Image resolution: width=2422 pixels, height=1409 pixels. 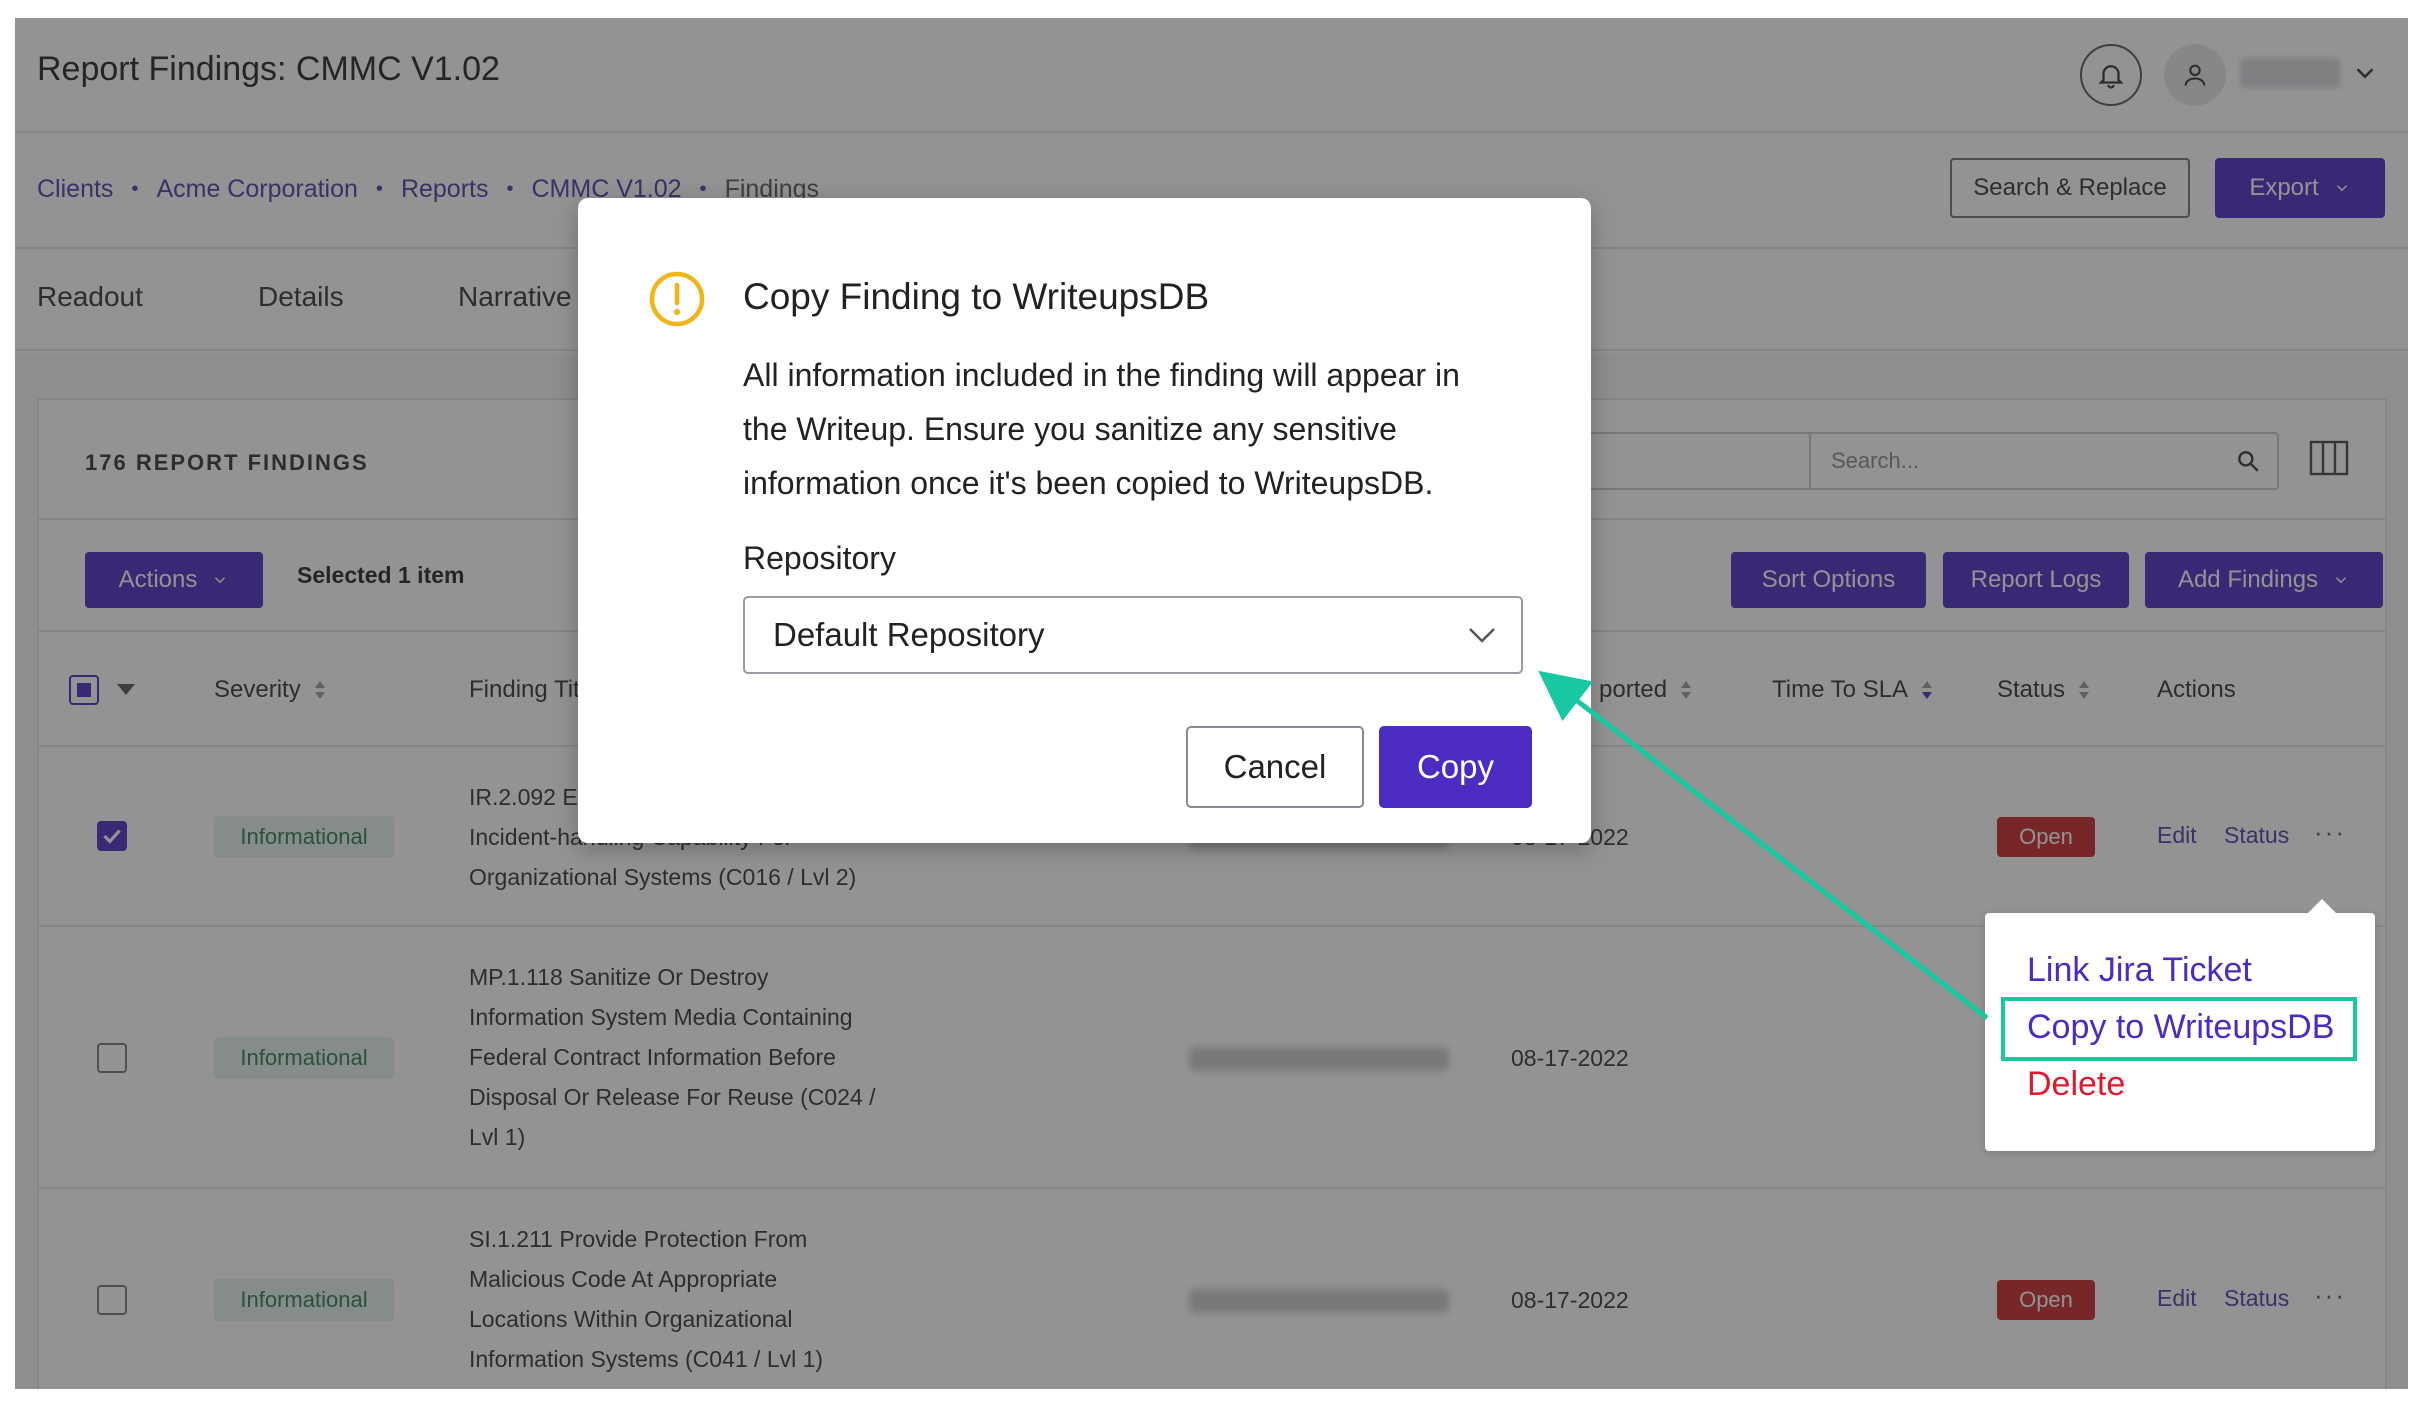 What do you see at coordinates (2076, 1084) in the screenshot?
I see `menu-item-delete: Delete` at bounding box center [2076, 1084].